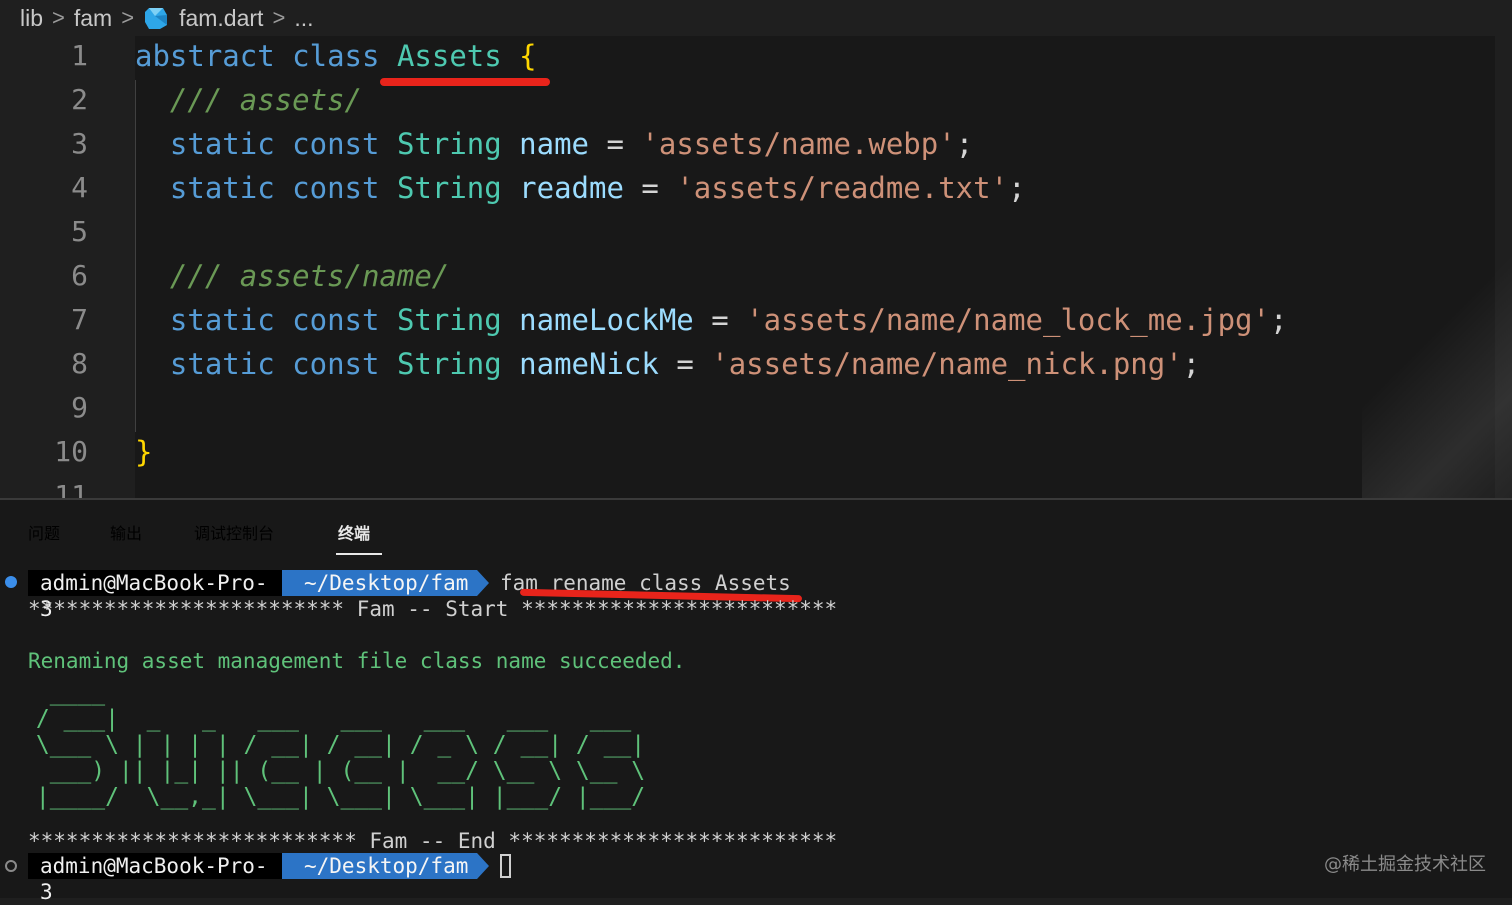 This screenshot has height=905, width=1512. What do you see at coordinates (606, 320) in the screenshot?
I see `code-token: nameLockMe` at bounding box center [606, 320].